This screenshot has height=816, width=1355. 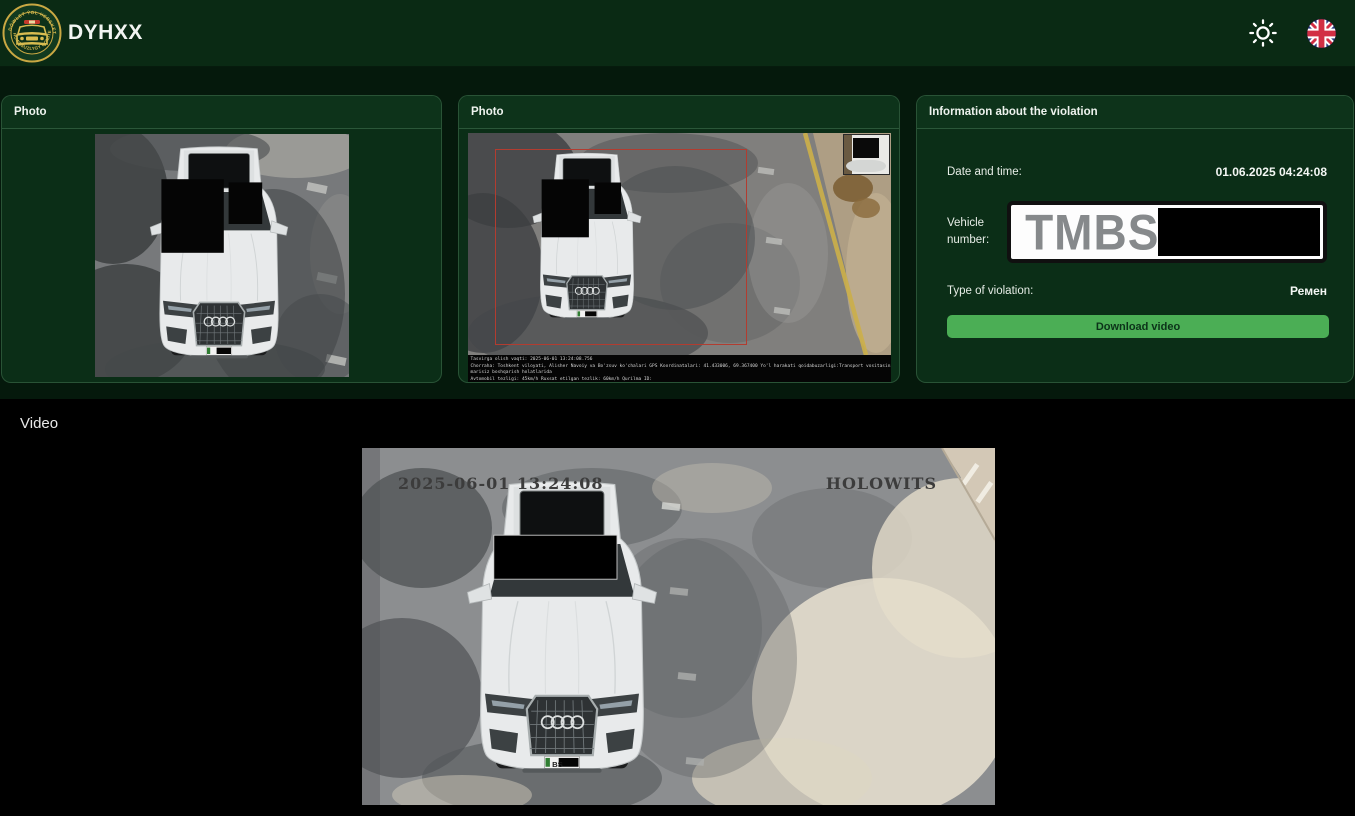 I want to click on date-time-value: 01.06.2025 04:24:08, so click(x=1271, y=172).